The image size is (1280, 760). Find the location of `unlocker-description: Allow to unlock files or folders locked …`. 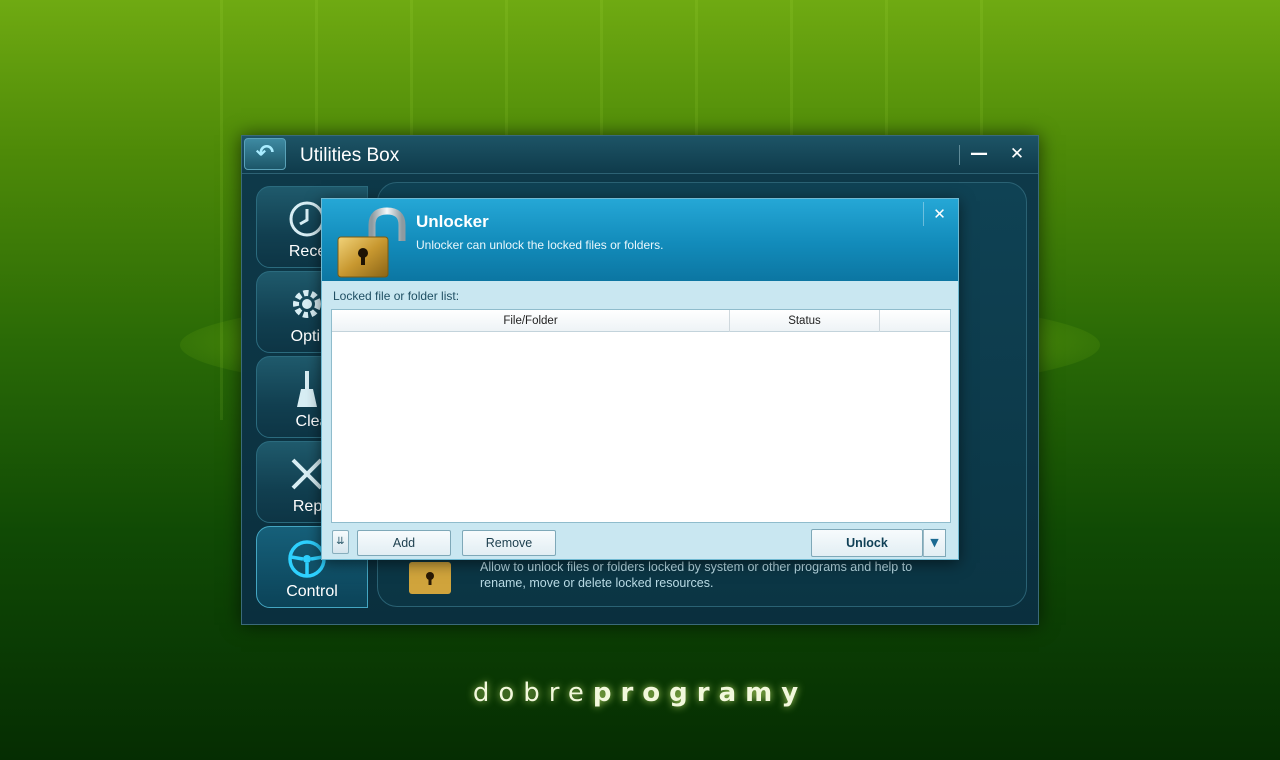

unlocker-description: Allow to unlock files or folders locked … is located at coordinates (696, 575).